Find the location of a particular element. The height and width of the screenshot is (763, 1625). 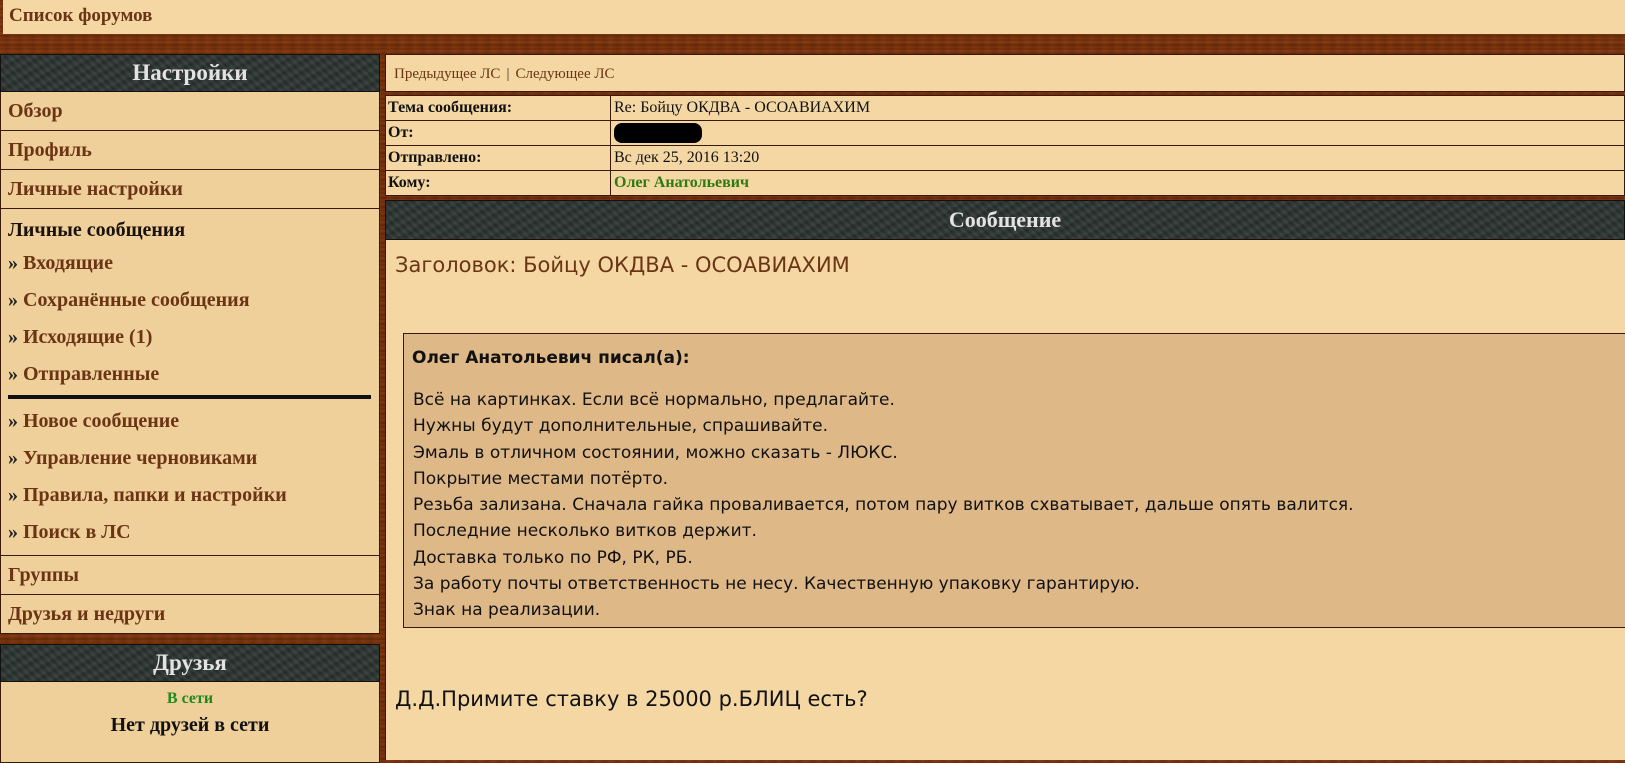

from-label: От: is located at coordinates (498, 133).